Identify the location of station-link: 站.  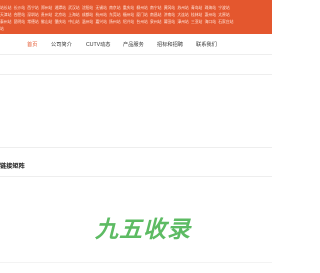
(2, 29).